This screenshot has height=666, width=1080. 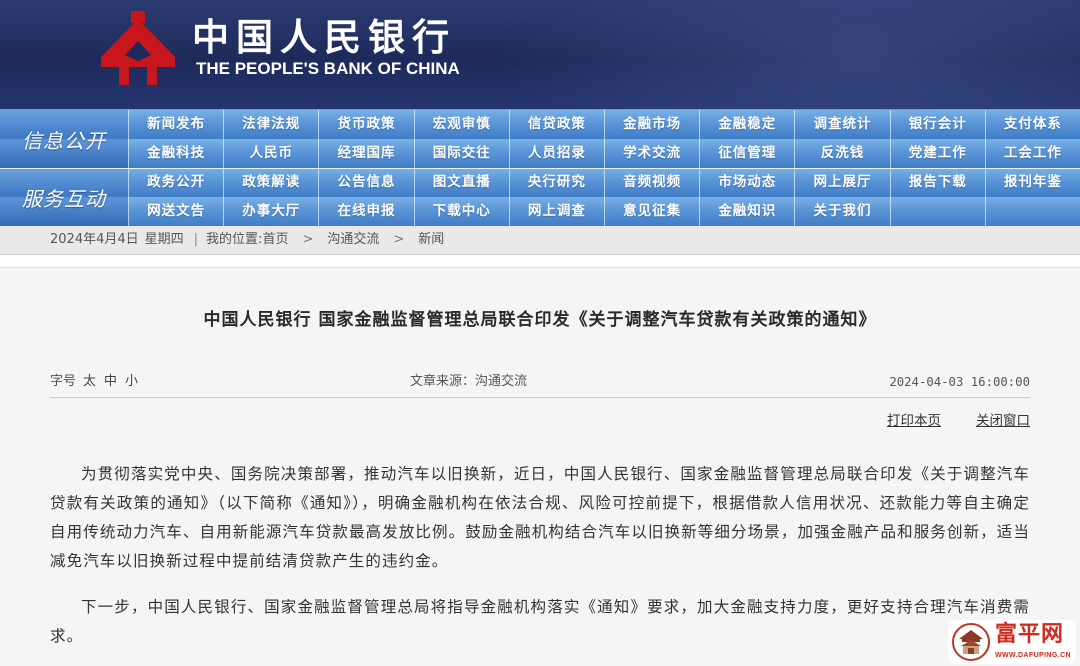 What do you see at coordinates (131, 381) in the screenshot?
I see `font-size-small: 小` at bounding box center [131, 381].